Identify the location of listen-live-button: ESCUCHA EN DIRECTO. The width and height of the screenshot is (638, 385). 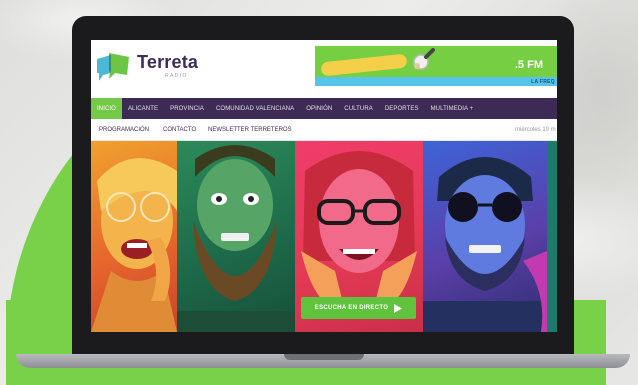
(358, 308).